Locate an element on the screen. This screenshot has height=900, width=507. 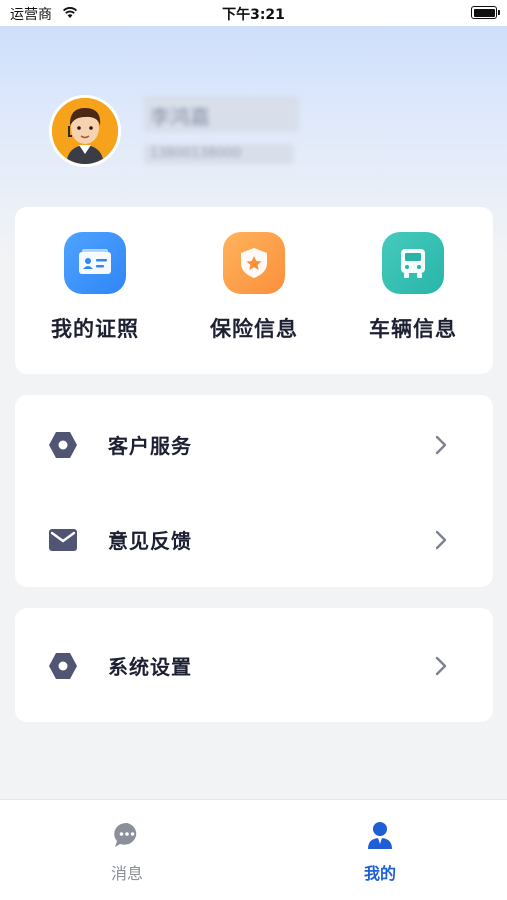
menu-item-label: 客户服务 is located at coordinates (150, 446).